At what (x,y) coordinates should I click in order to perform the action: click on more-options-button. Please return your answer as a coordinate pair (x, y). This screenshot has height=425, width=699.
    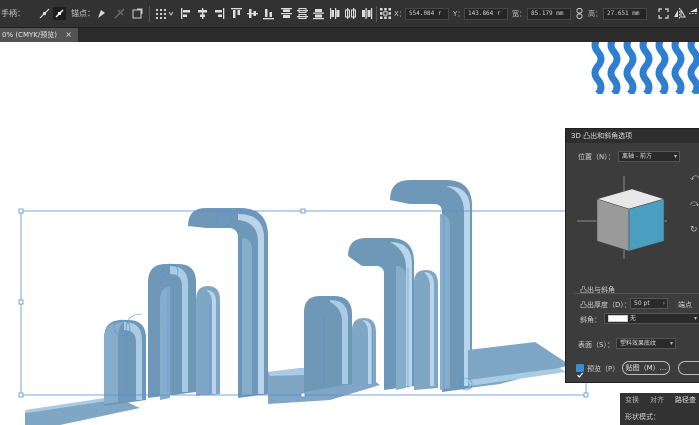
    Looking at the image, I should click on (688, 368).